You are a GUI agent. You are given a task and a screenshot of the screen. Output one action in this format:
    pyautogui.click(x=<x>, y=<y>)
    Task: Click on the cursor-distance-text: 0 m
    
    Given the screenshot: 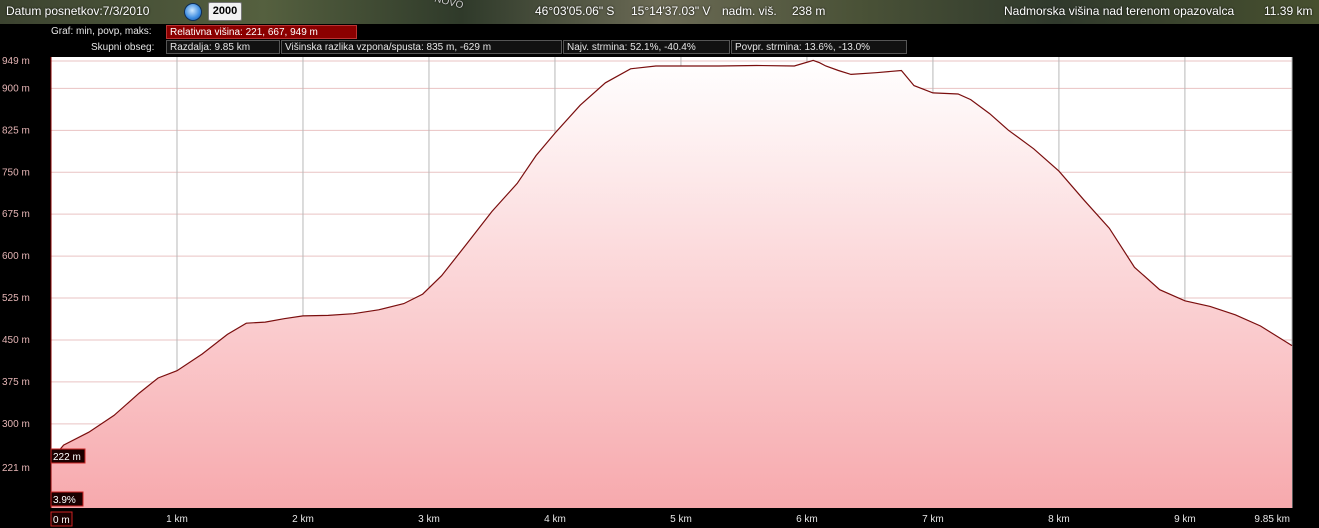 What is the action you would take?
    pyautogui.click(x=61, y=520)
    